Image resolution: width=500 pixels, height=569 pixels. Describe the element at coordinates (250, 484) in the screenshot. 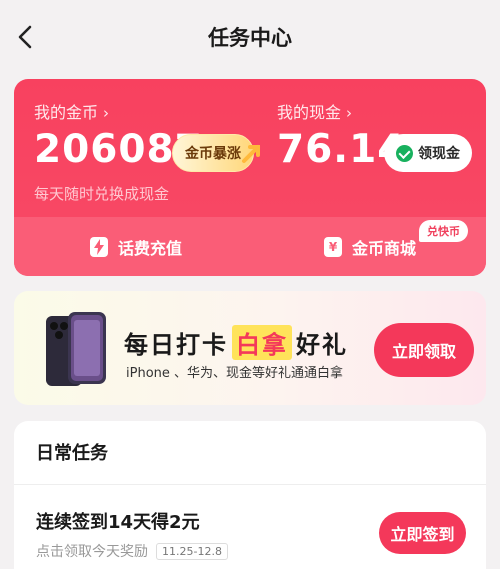

I see `divider` at that location.